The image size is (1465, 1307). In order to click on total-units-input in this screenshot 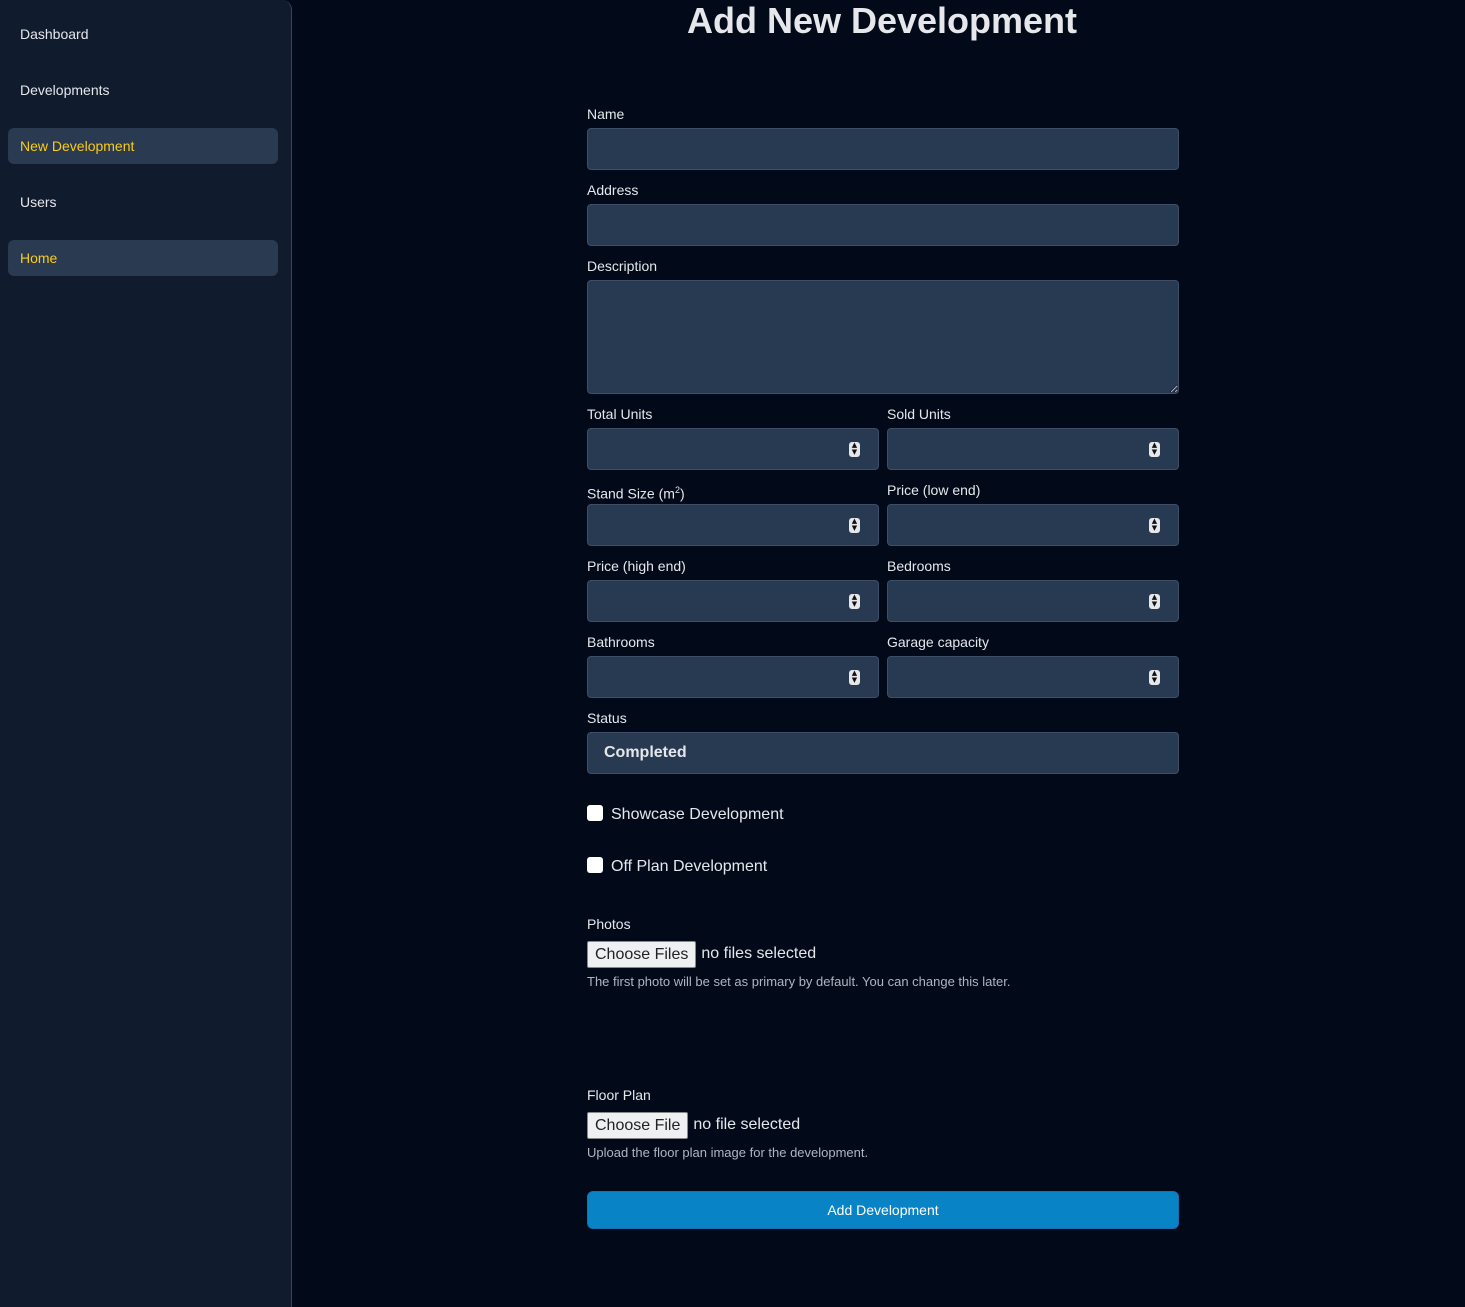, I will do `click(733, 449)`.